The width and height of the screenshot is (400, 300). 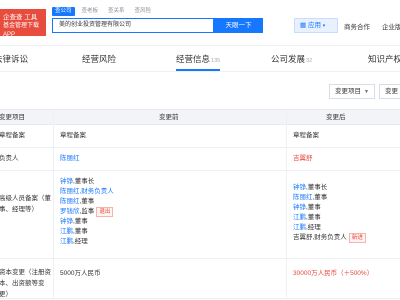 I want to click on list-item: 陈丽红,财务负责人, so click(x=87, y=192).